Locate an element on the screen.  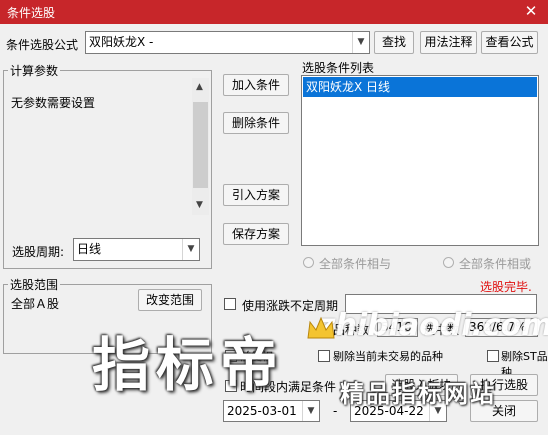
view-formula-button: 查看公式 is located at coordinates (509, 42).